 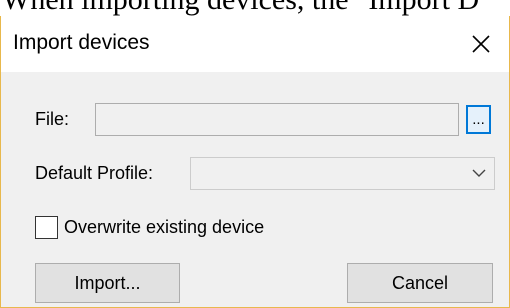 I want to click on overwrite-existing-device-checkbox, so click(x=46, y=227).